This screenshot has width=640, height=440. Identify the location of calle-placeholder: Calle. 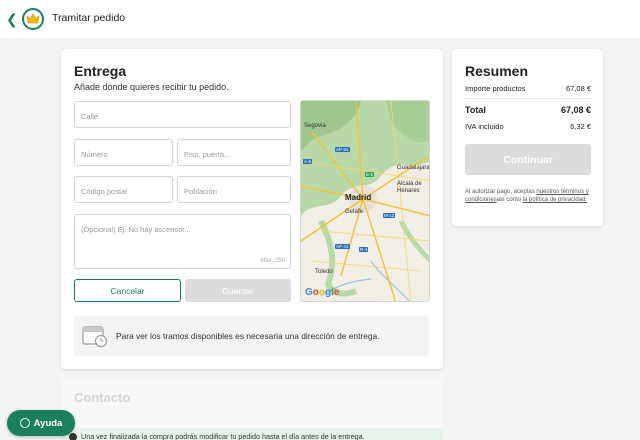
(90, 116).